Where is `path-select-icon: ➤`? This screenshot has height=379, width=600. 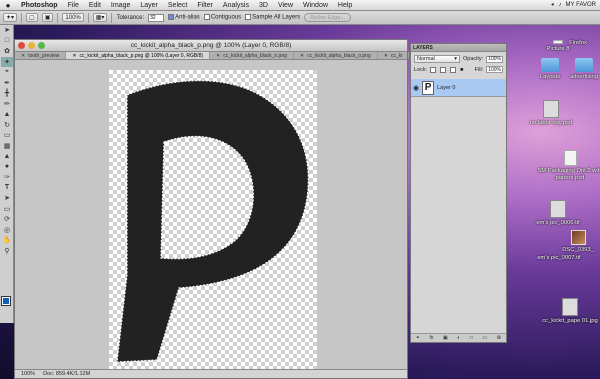 path-select-icon: ➤ is located at coordinates (7, 198).